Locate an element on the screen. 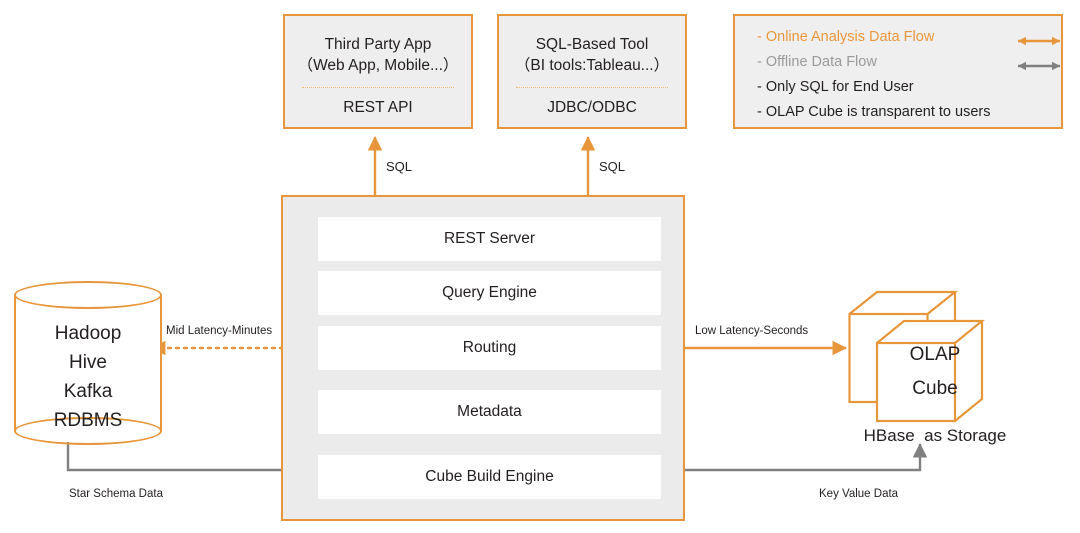 Image resolution: width=1080 pixels, height=533 pixels. legend-label: - Online Analysis Data Flow is located at coordinates (846, 37).